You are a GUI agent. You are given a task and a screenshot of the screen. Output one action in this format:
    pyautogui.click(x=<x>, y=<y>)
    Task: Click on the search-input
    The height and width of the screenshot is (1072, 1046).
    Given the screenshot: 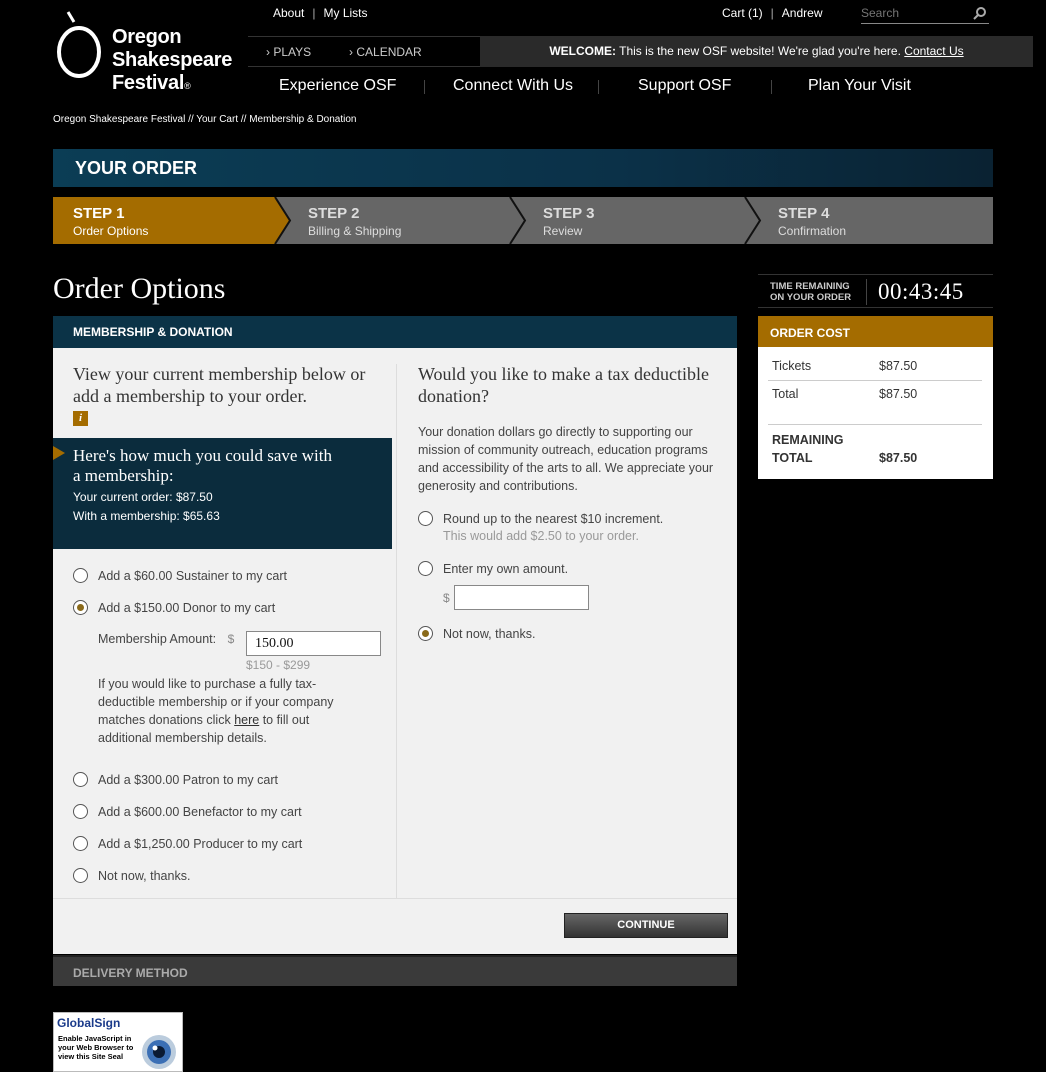 What is the action you would take?
    pyautogui.click(x=913, y=13)
    